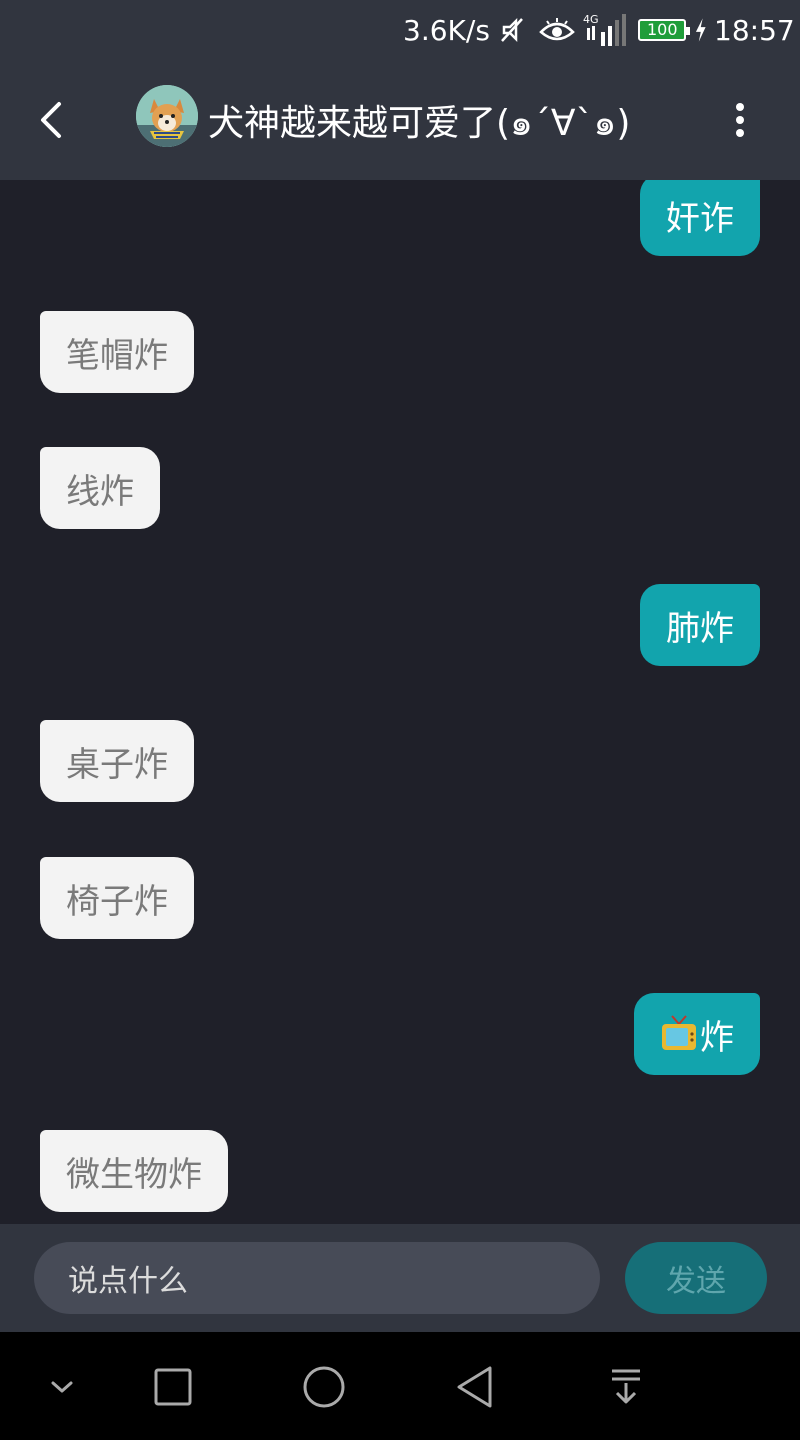 The width and height of the screenshot is (800, 1440). Describe the element at coordinates (701, 30) in the screenshot. I see `charging-icon` at that location.